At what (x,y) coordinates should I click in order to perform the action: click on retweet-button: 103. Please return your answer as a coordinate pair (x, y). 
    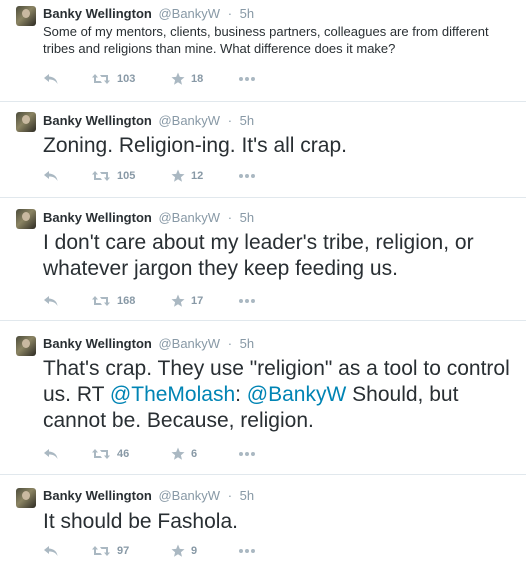
    Looking at the image, I should click on (113, 79).